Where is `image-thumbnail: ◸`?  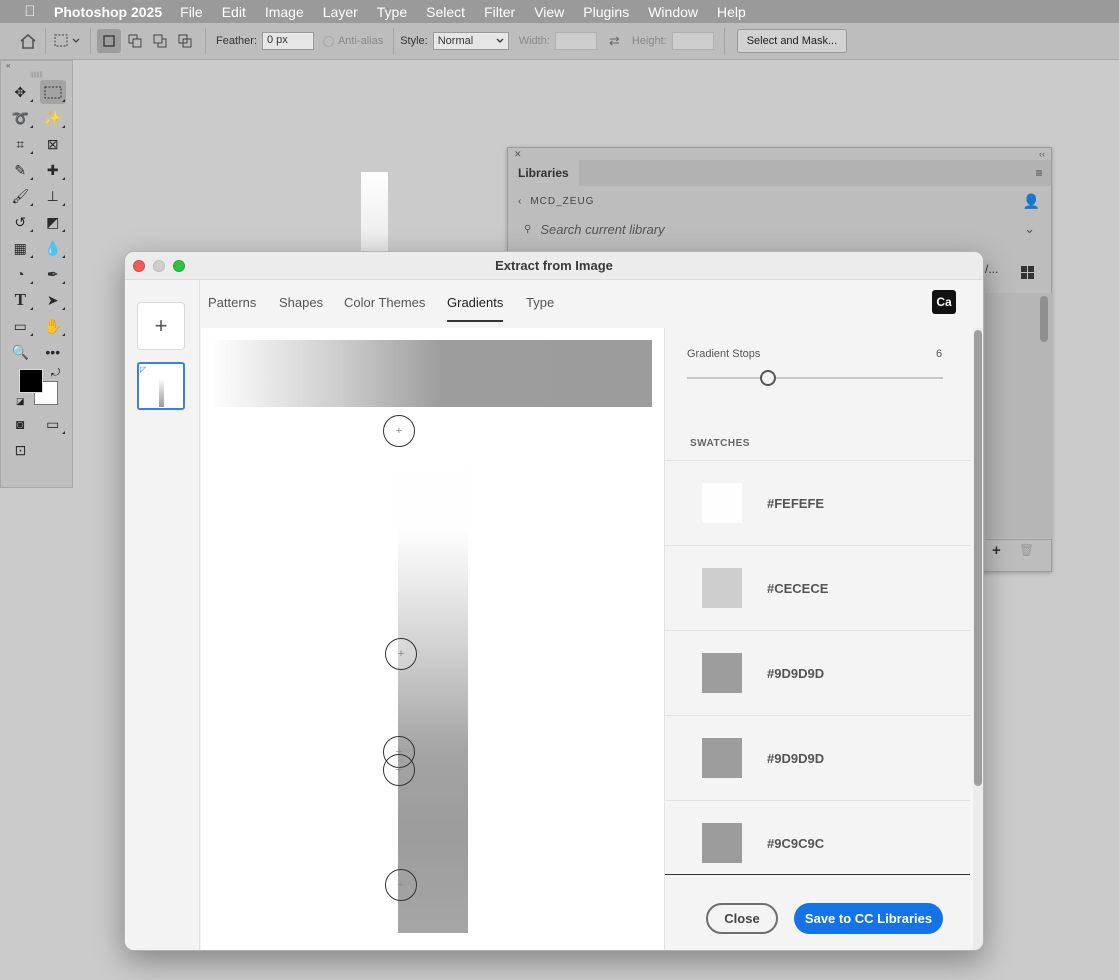
image-thumbnail: ◸ is located at coordinates (161, 386).